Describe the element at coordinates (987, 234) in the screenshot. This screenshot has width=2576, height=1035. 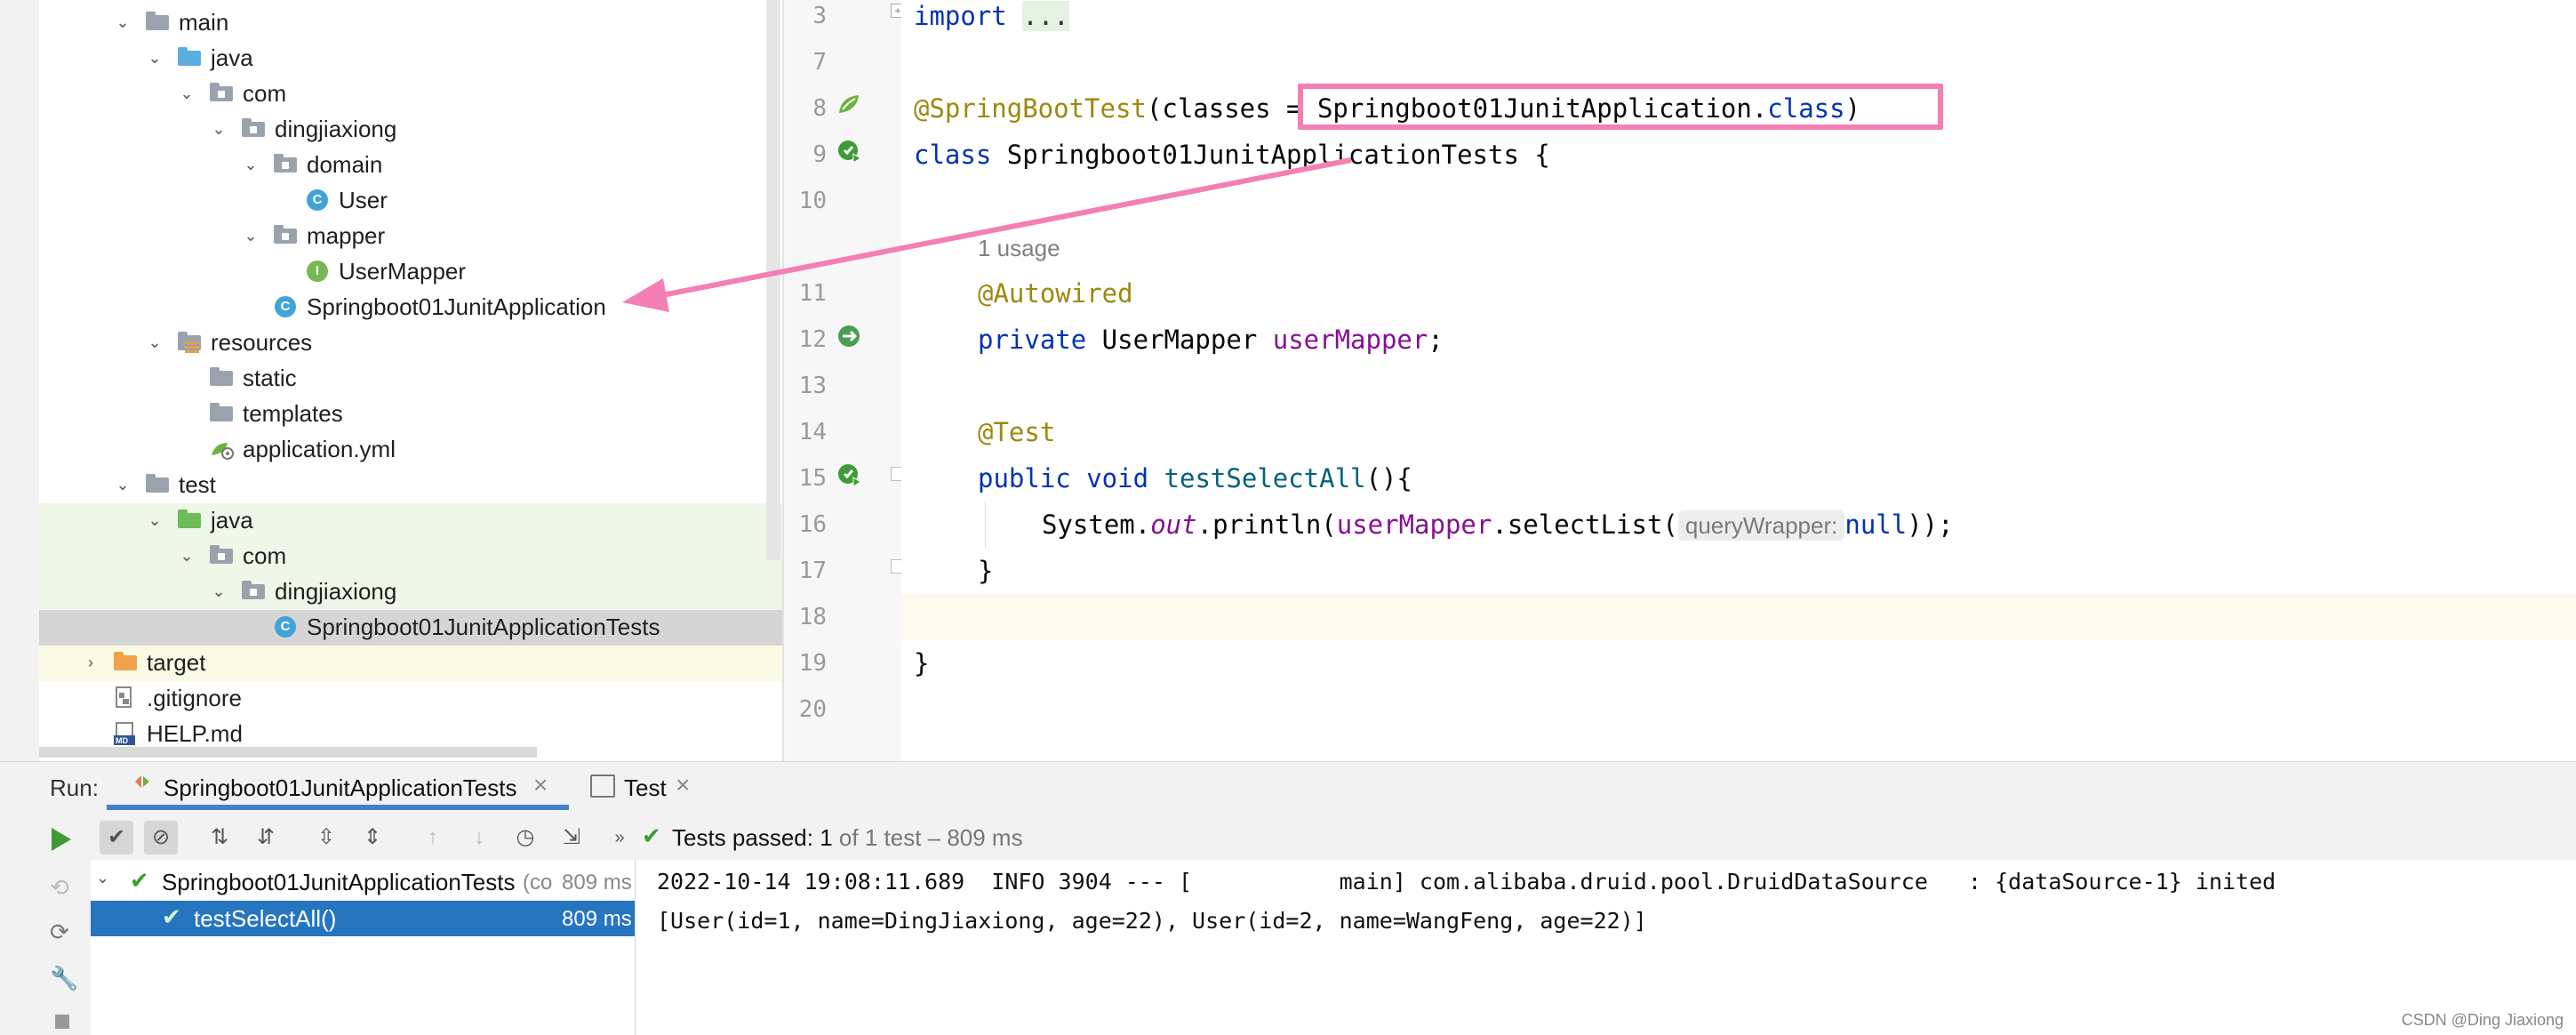
I see `annotation-arrow` at that location.